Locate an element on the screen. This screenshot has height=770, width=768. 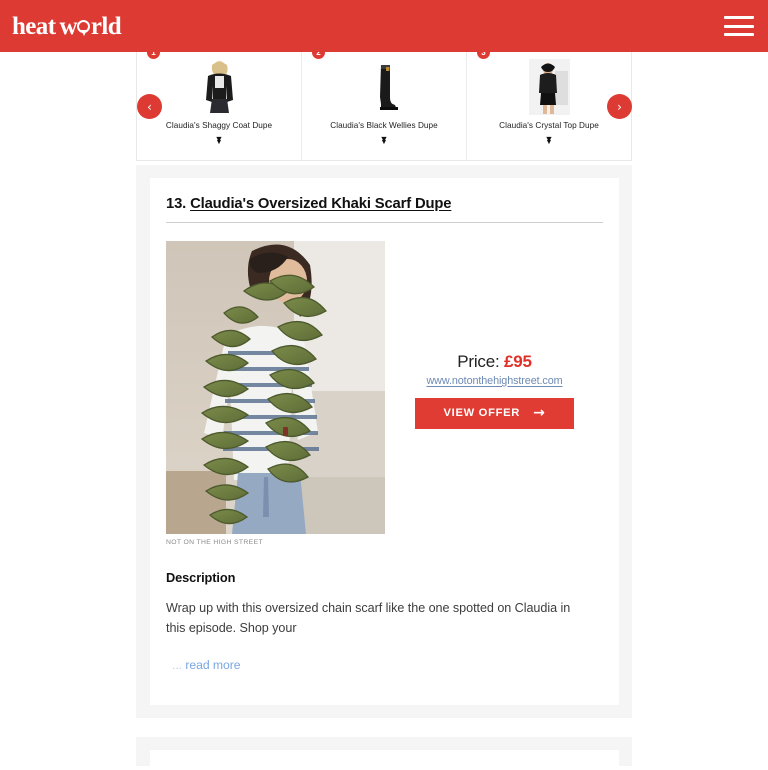
hamburger-menu-icon is located at coordinates (739, 26).